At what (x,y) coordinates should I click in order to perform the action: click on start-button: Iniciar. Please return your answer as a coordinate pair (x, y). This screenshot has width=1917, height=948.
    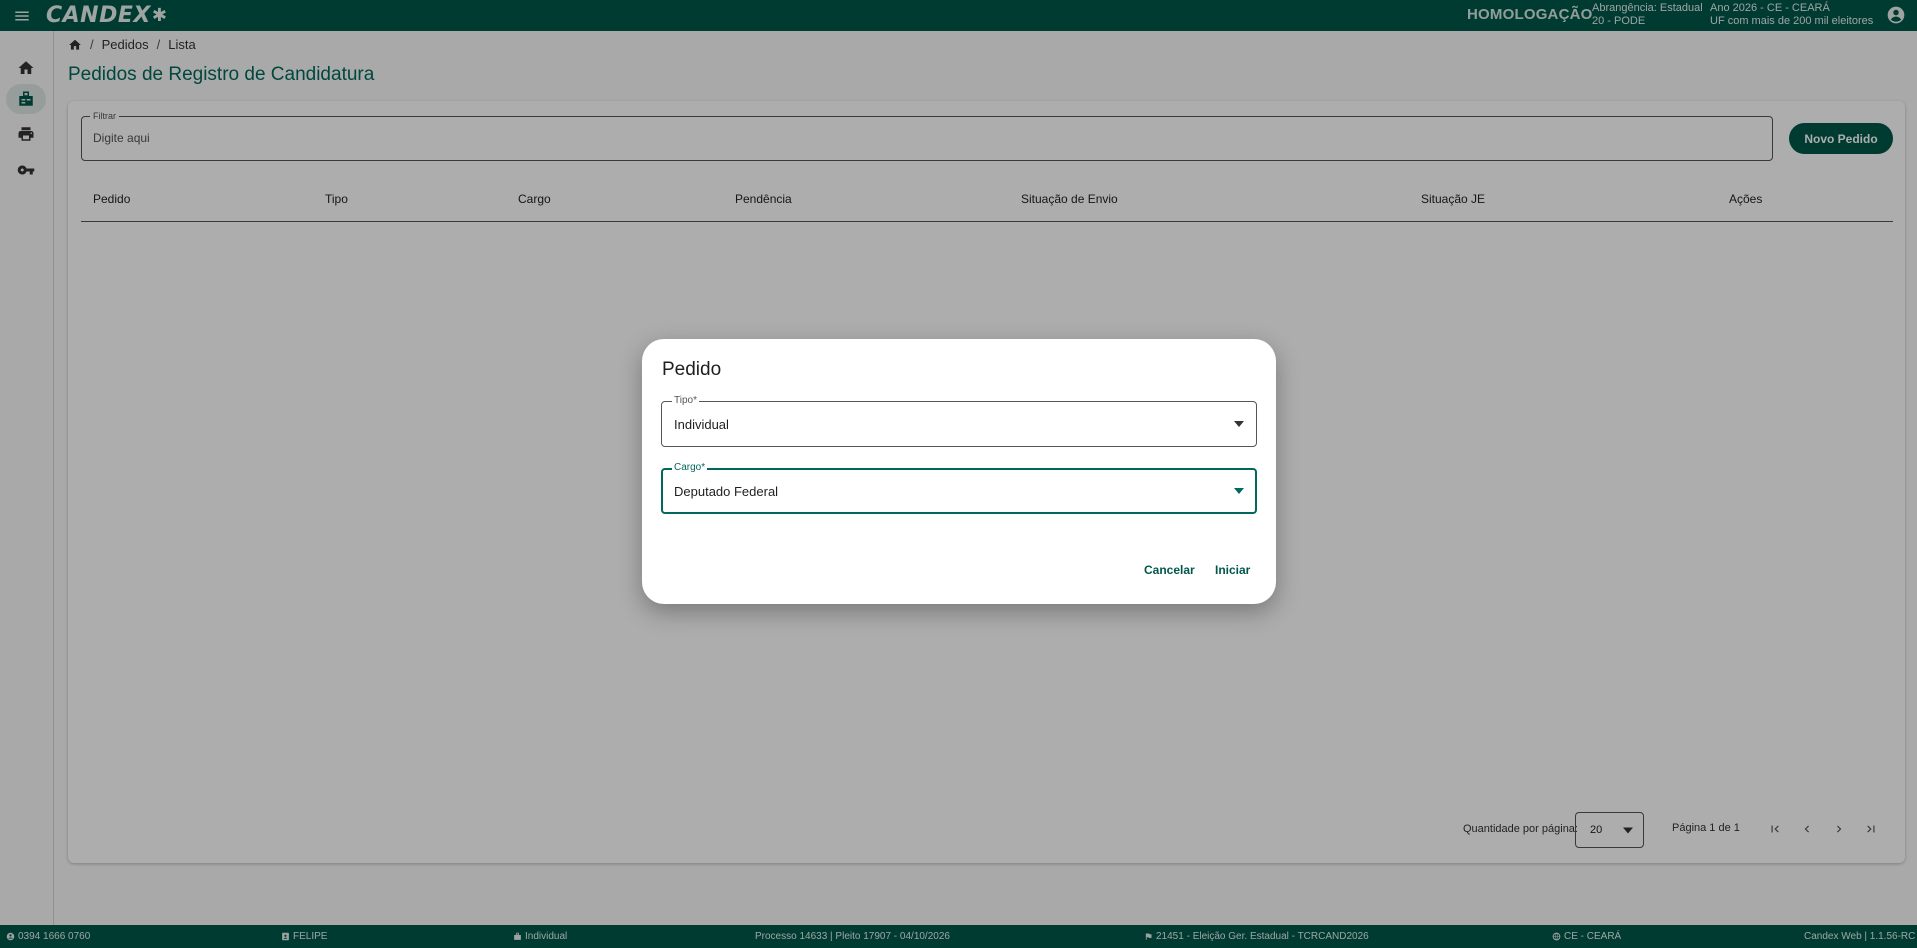
    Looking at the image, I should click on (1232, 570).